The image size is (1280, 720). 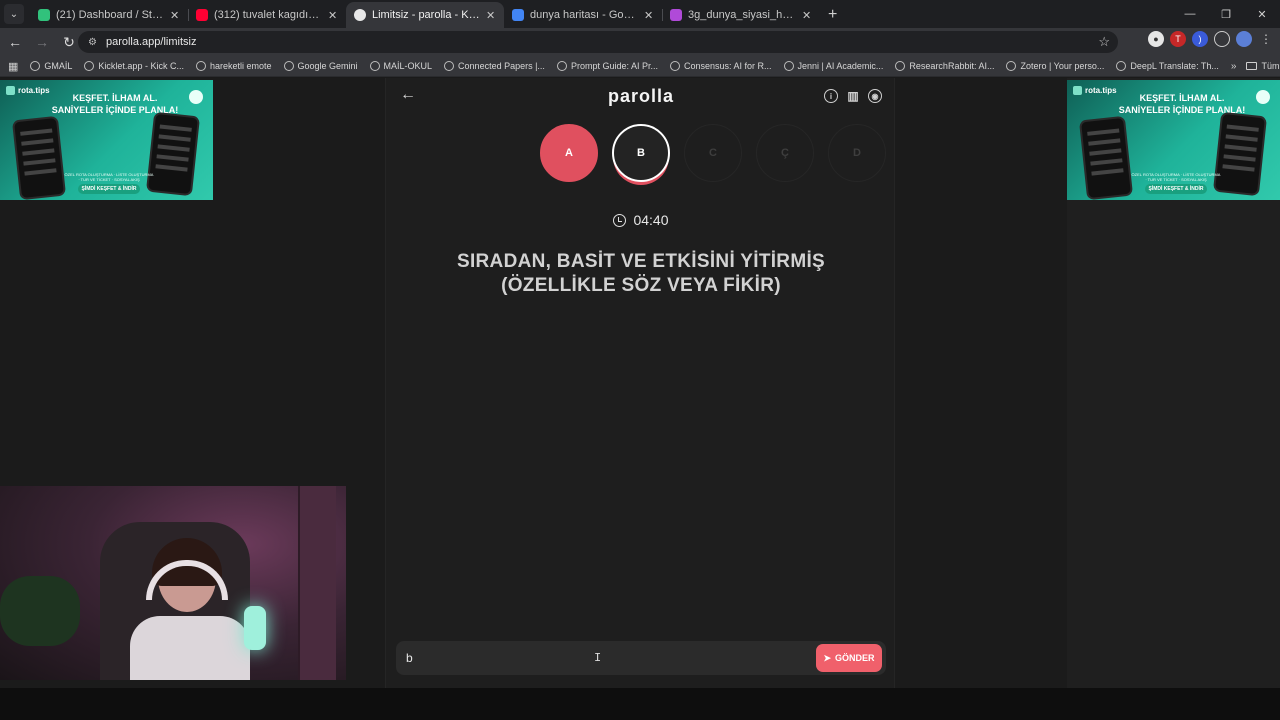 What do you see at coordinates (196, 97) in the screenshot?
I see `ad-badge-icon` at bounding box center [196, 97].